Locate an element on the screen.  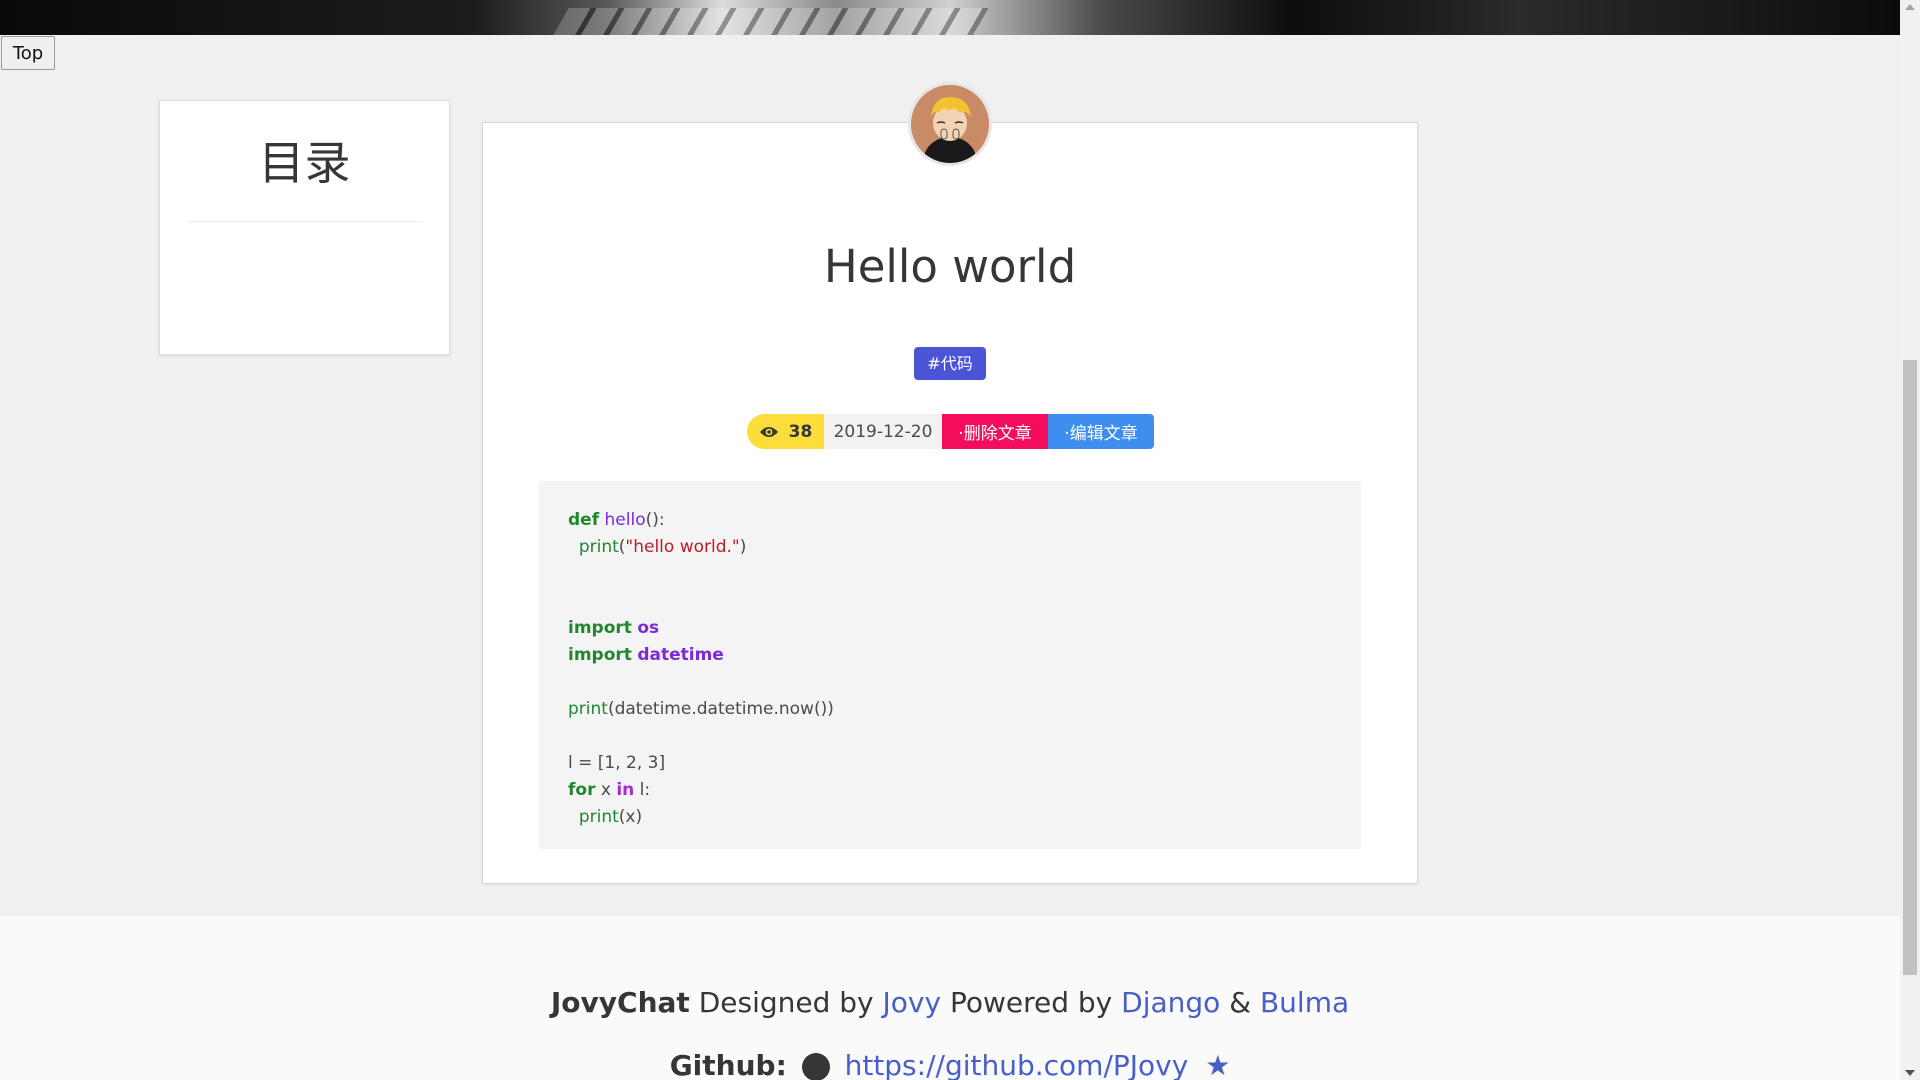
post-tag: #代码 is located at coordinates (950, 363).